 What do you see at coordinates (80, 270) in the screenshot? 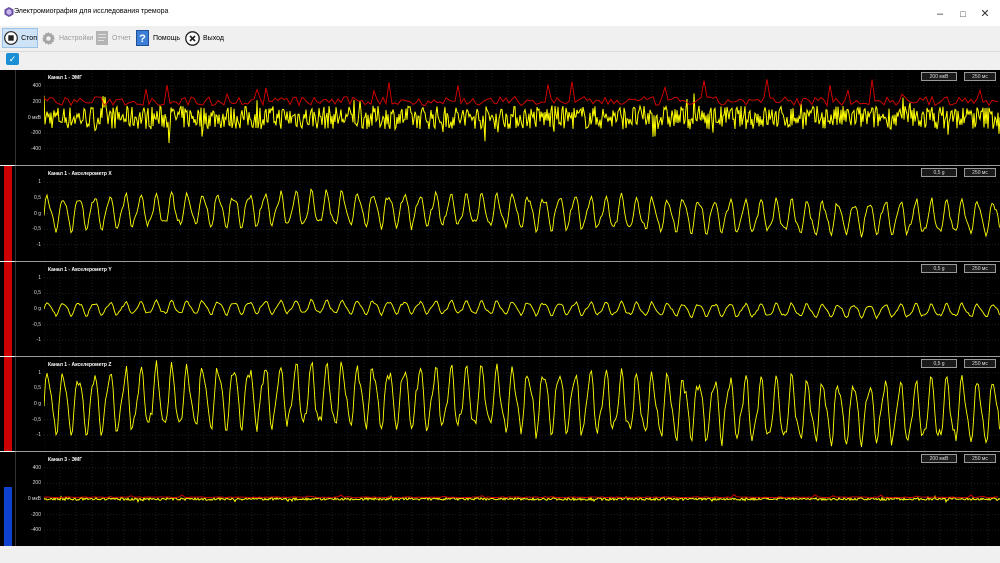
I see `channel-title: Канал 1 - Акселерометр Y` at bounding box center [80, 270].